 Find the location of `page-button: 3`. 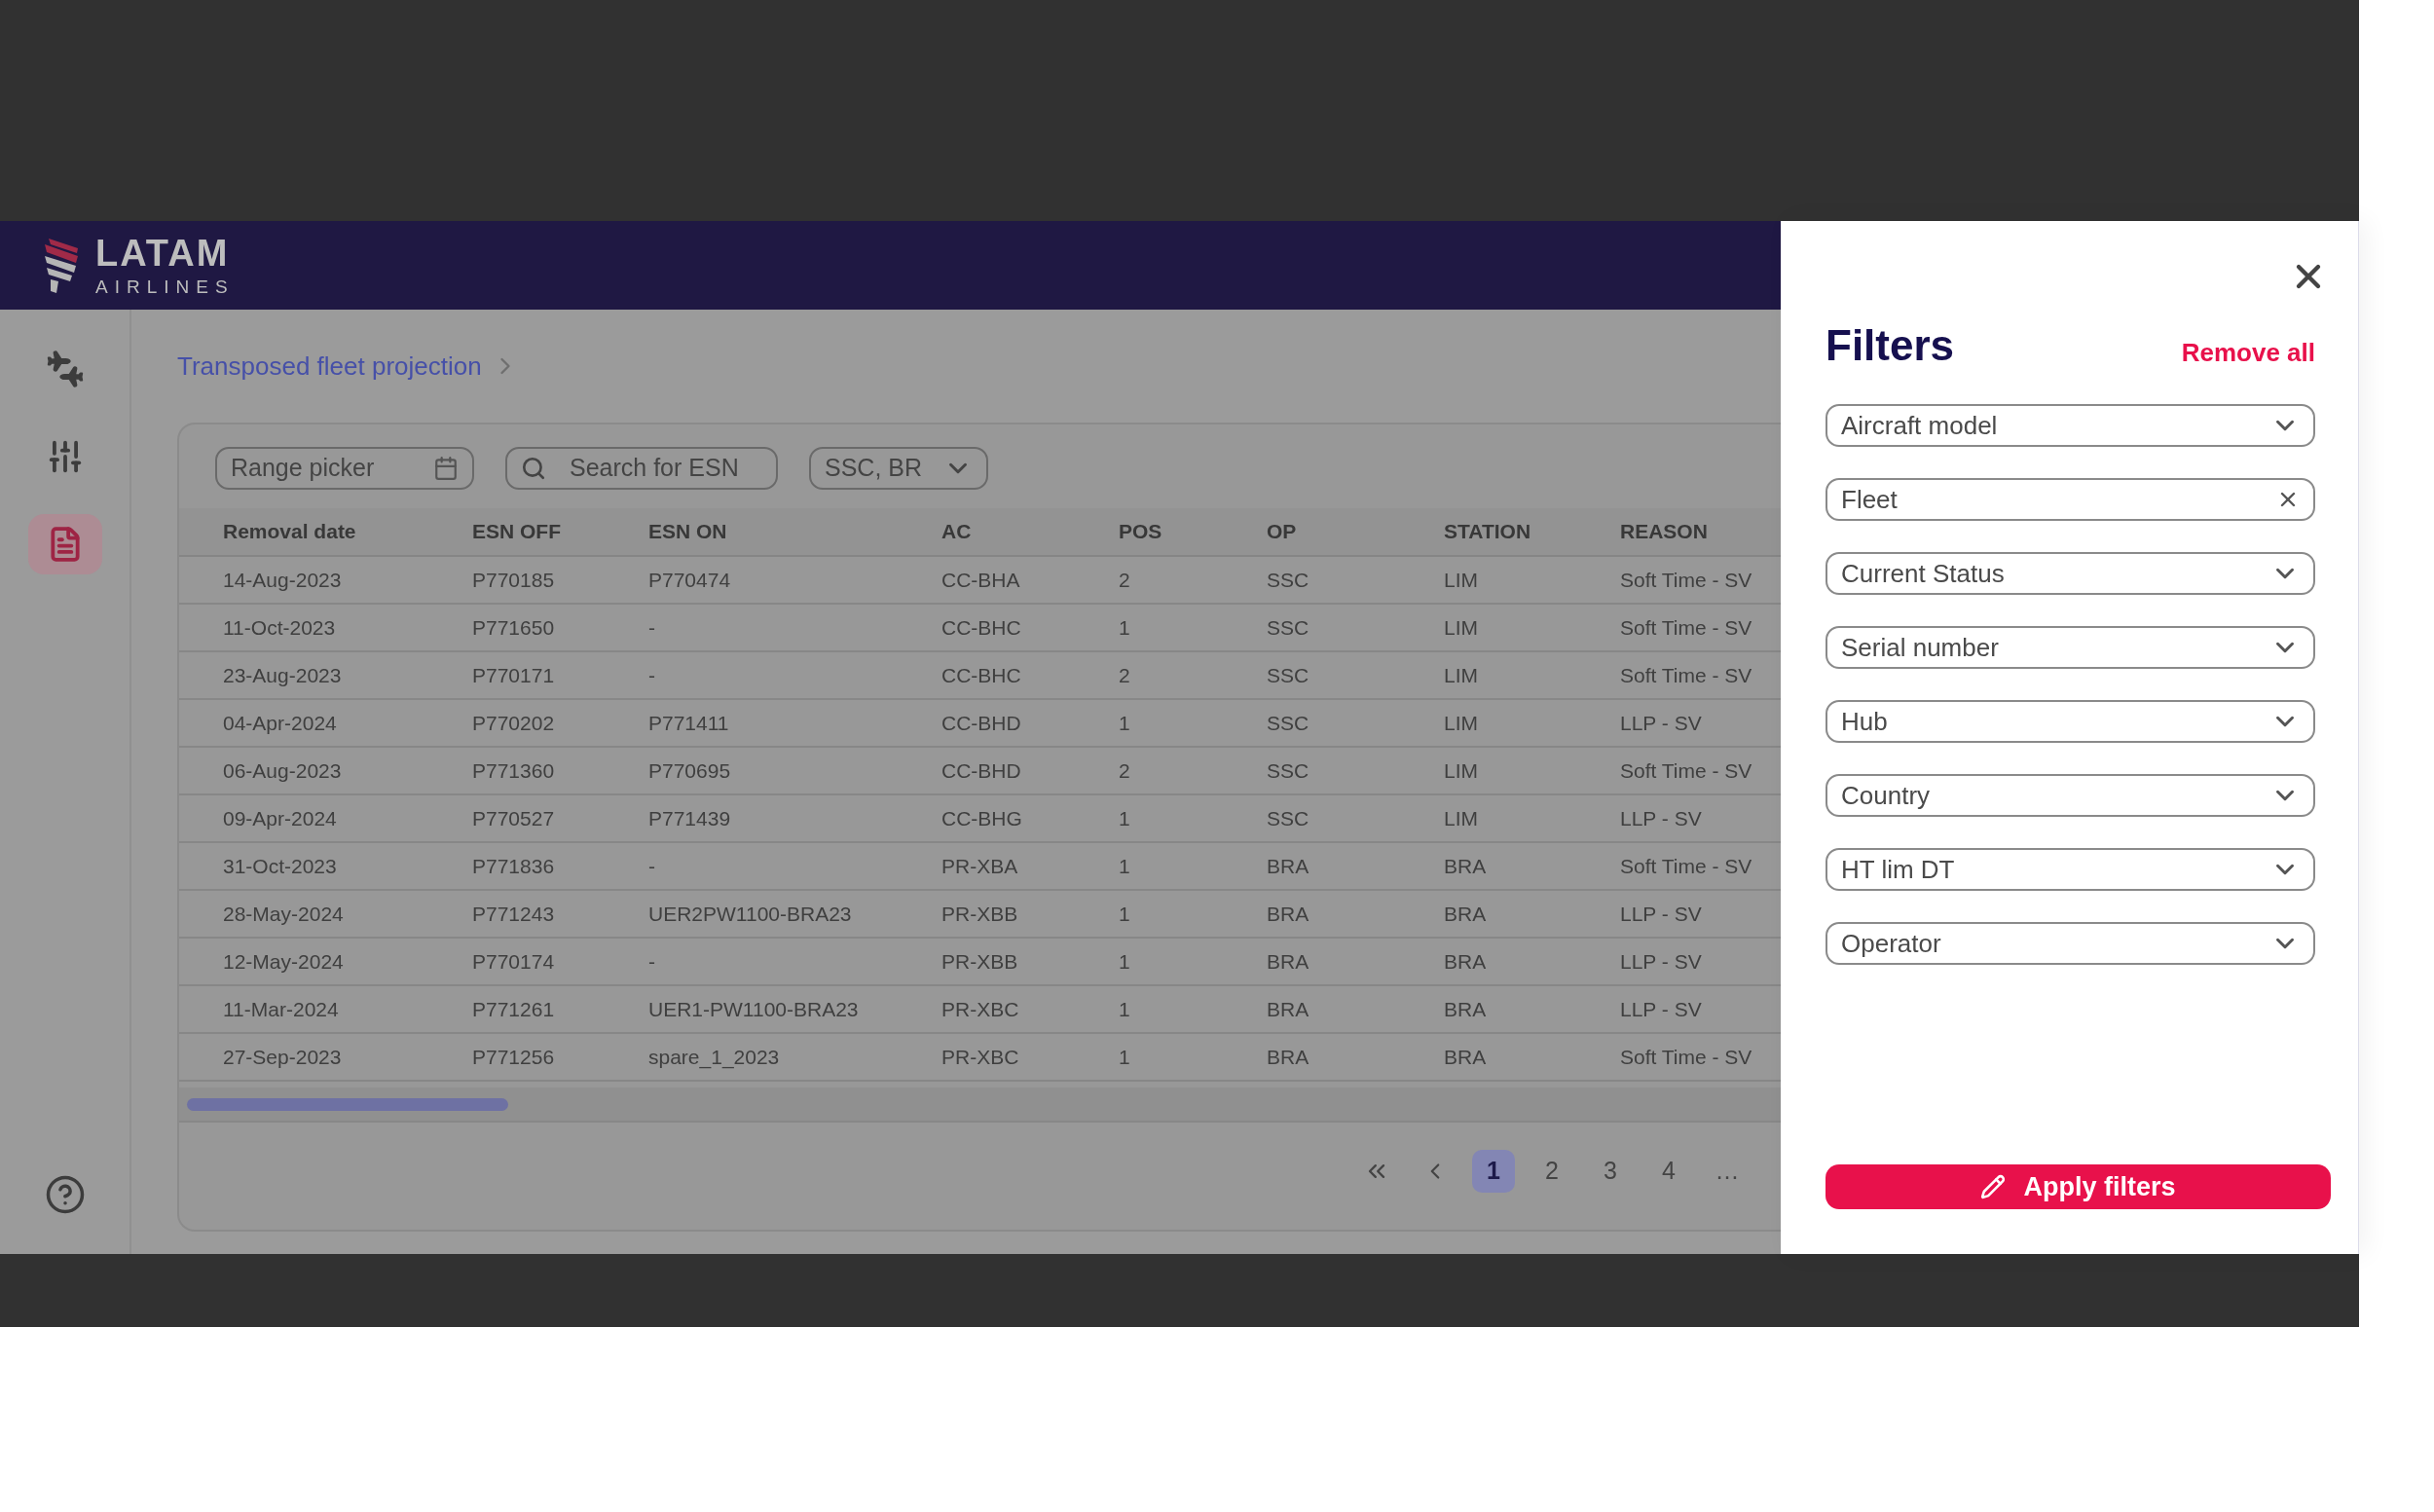

page-button: 3 is located at coordinates (1610, 1171).